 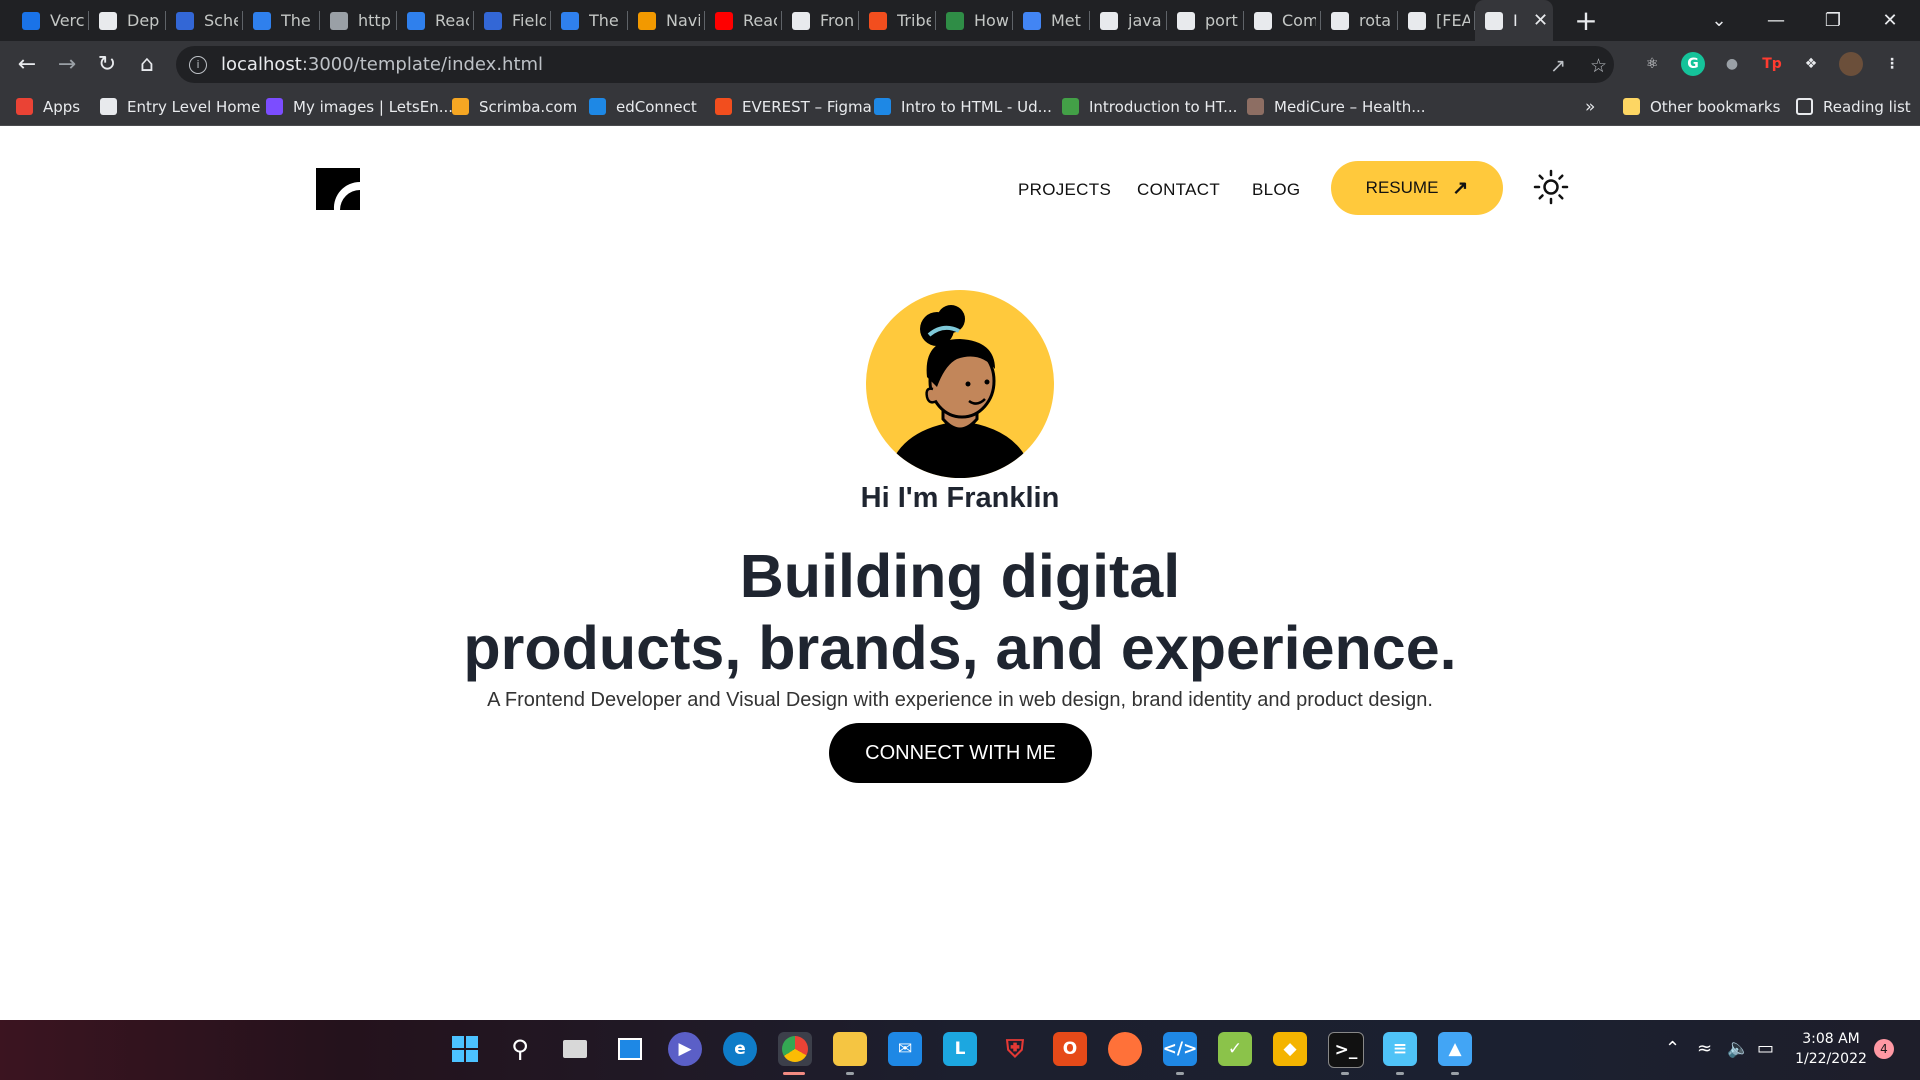 What do you see at coordinates (48, 106) in the screenshot?
I see `bookmark-item: Apps` at bounding box center [48, 106].